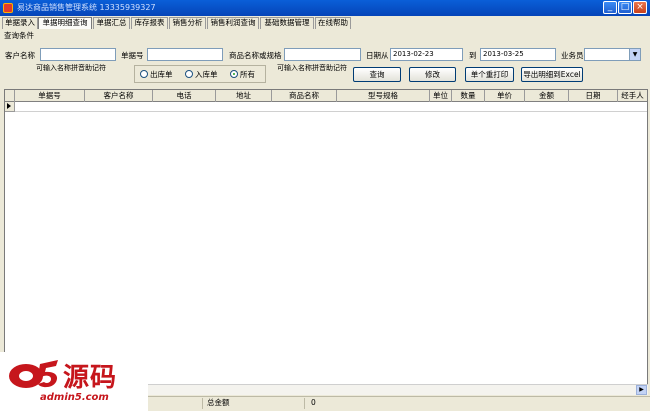  Describe the element at coordinates (641, 390) in the screenshot. I see `scroll-right-icon: ▶` at that location.